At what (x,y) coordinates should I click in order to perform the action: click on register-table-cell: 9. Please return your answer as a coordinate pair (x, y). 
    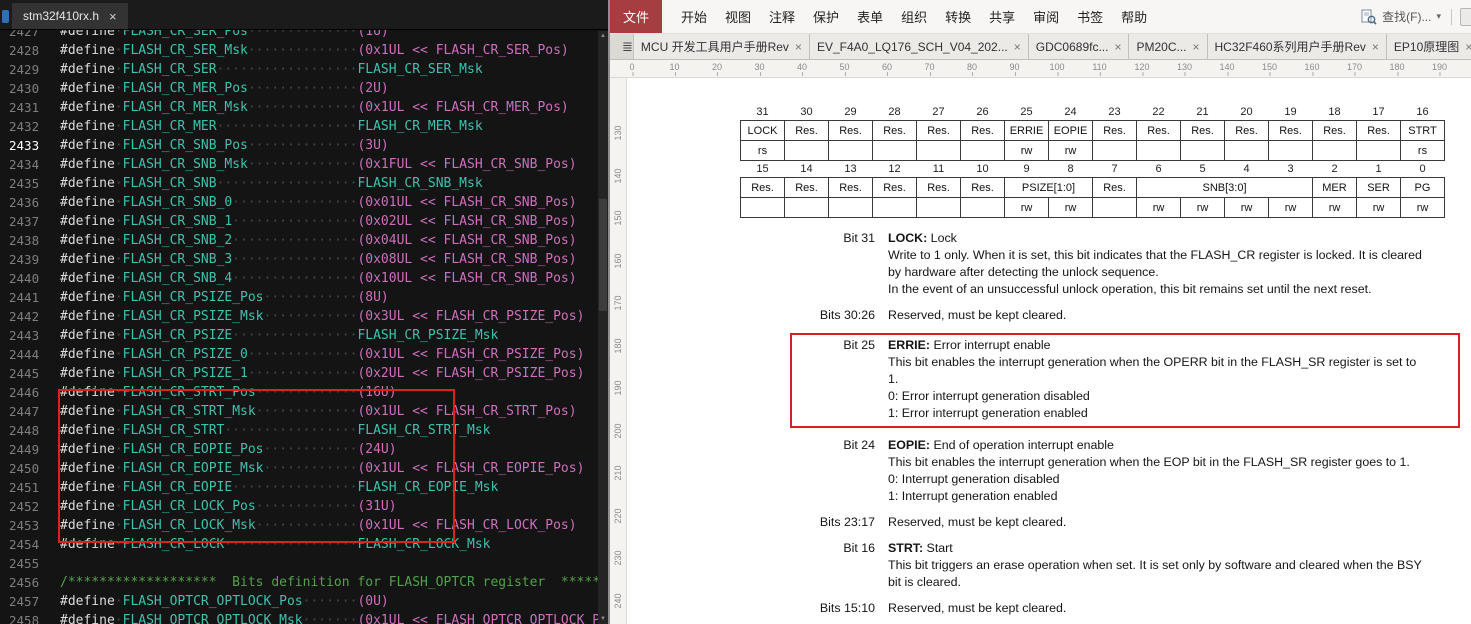
    Looking at the image, I should click on (1026, 169).